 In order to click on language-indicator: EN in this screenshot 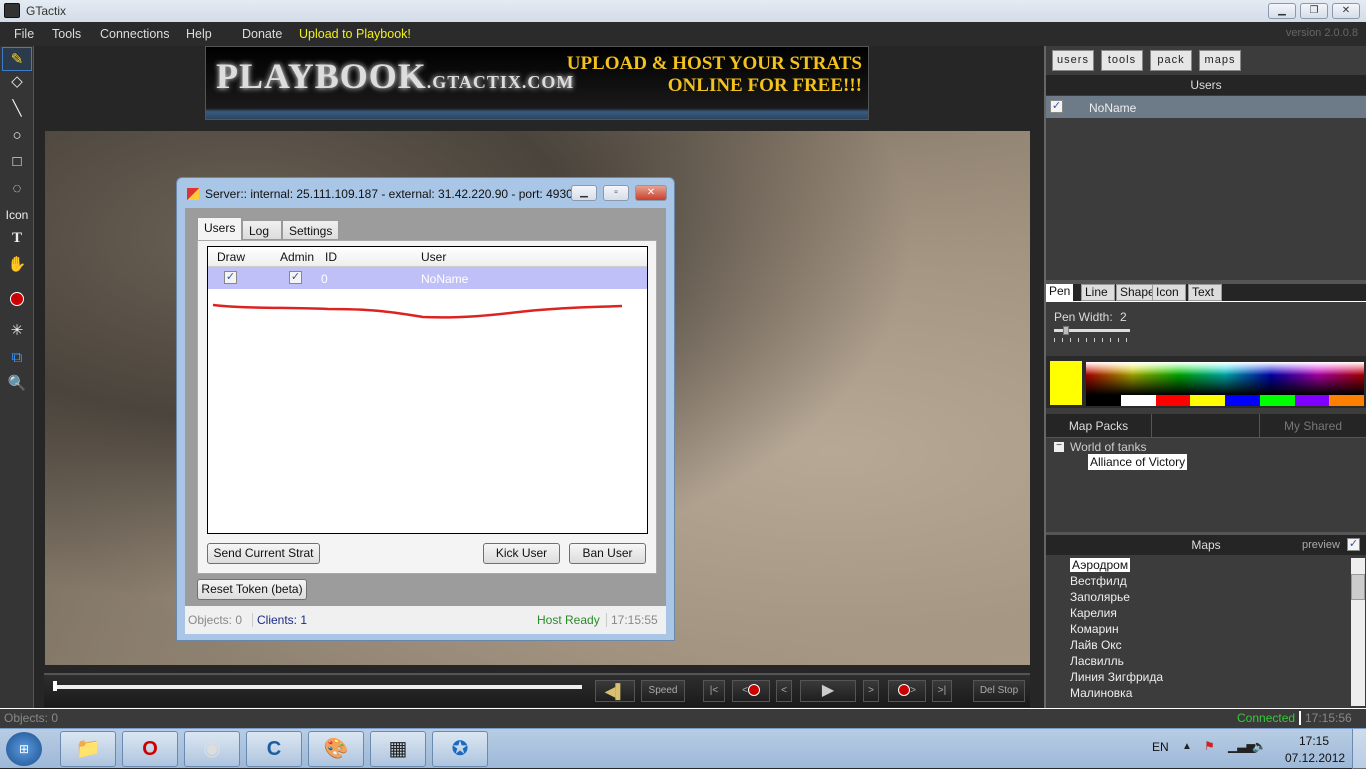, I will do `click(1160, 747)`.